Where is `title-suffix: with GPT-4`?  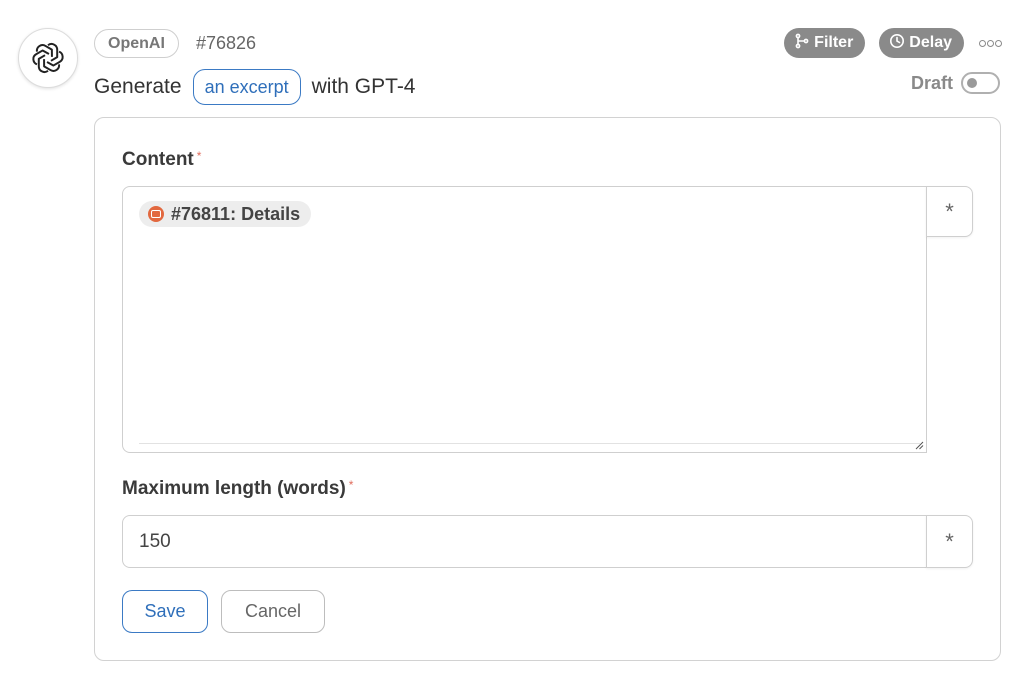 title-suffix: with GPT-4 is located at coordinates (363, 86).